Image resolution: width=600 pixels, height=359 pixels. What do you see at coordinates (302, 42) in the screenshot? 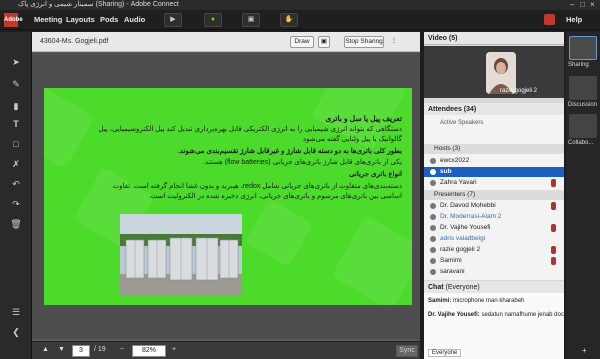
I see `draw-button: Draw` at bounding box center [302, 42].